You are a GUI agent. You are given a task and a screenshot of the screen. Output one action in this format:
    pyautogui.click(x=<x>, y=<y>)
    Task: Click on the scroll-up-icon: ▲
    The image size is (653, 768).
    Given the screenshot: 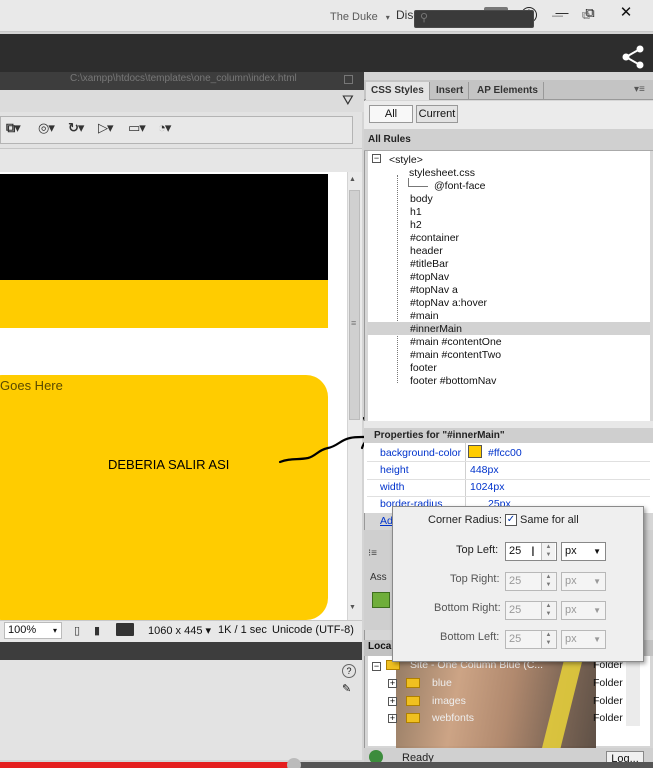 What is the action you would take?
    pyautogui.click(x=352, y=179)
    